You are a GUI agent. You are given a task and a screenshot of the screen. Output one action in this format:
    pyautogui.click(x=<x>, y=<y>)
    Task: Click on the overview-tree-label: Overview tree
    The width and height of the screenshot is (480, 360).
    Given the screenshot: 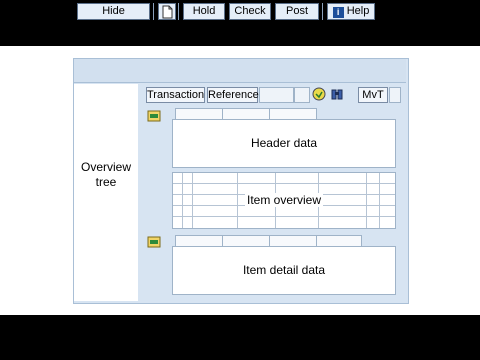 What is the action you would take?
    pyautogui.click(x=106, y=175)
    